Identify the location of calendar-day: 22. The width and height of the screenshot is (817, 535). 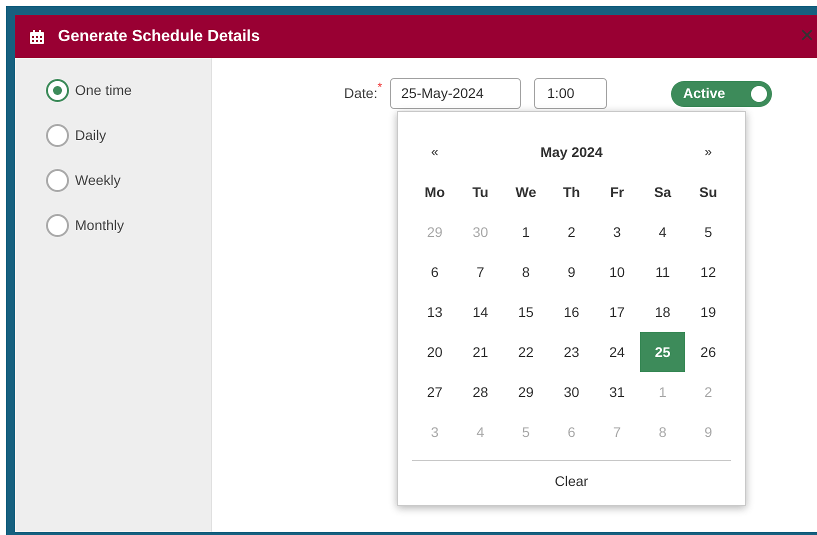
(526, 352).